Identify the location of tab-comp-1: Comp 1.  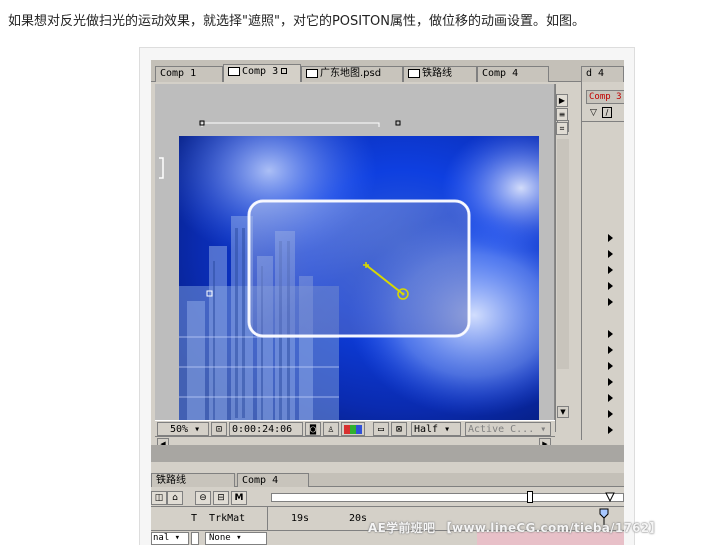
(189, 74).